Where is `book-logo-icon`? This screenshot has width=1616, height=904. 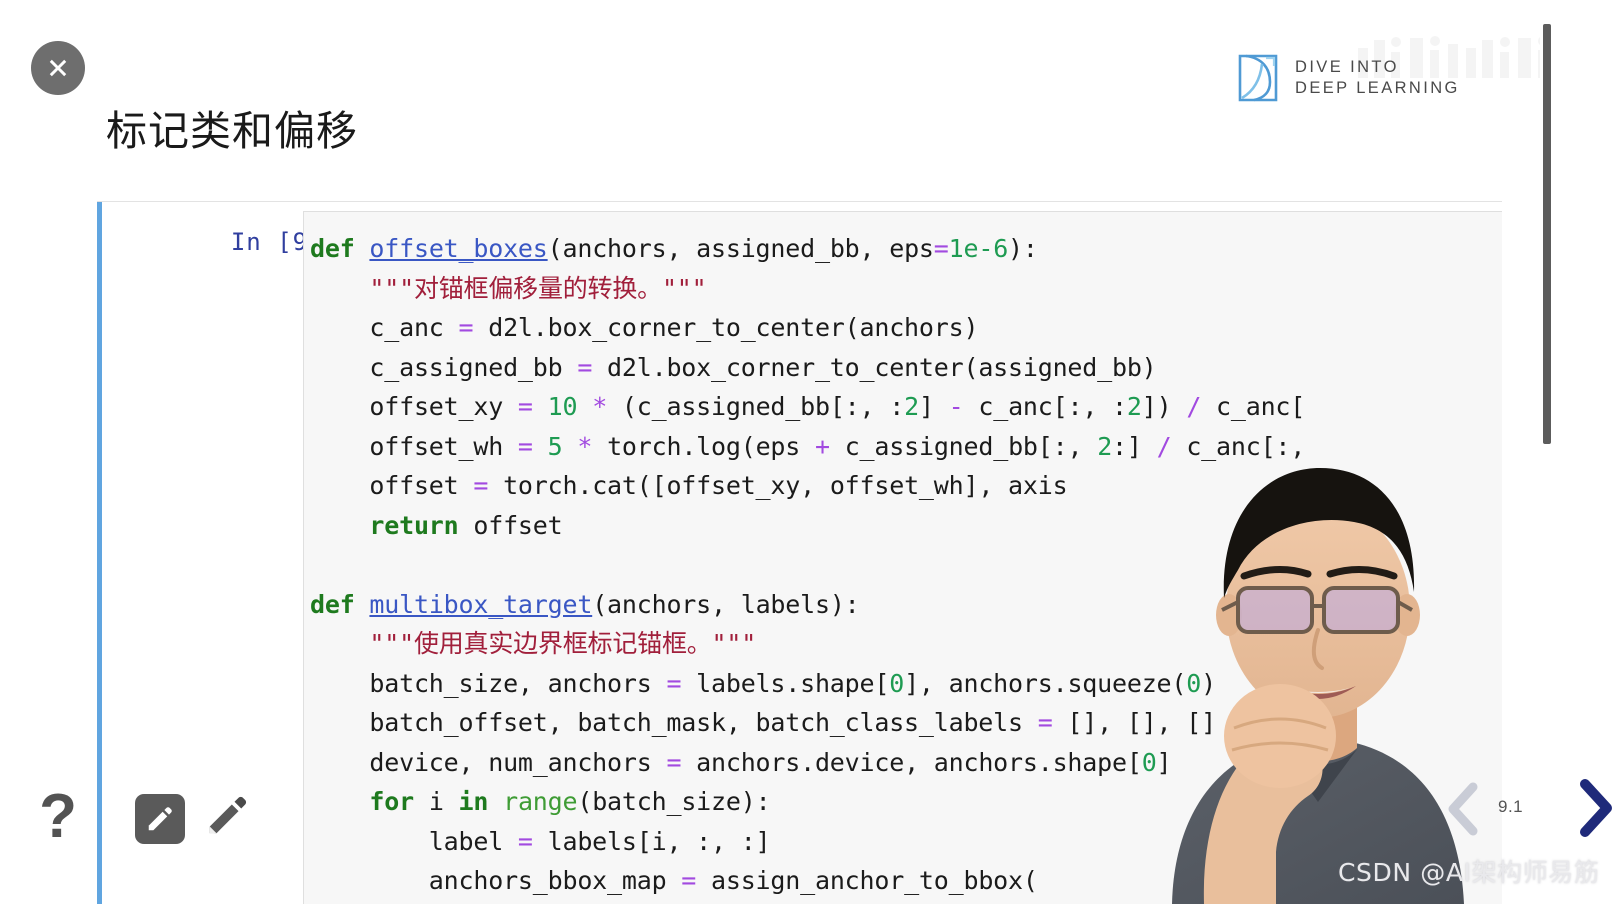 book-logo-icon is located at coordinates (1258, 78).